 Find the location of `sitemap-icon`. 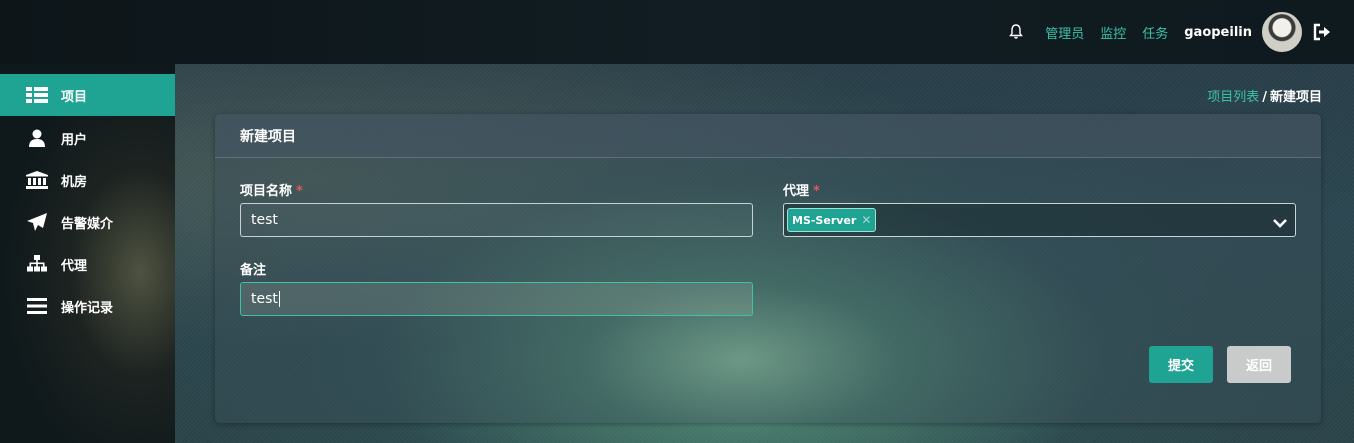

sitemap-icon is located at coordinates (37, 264).